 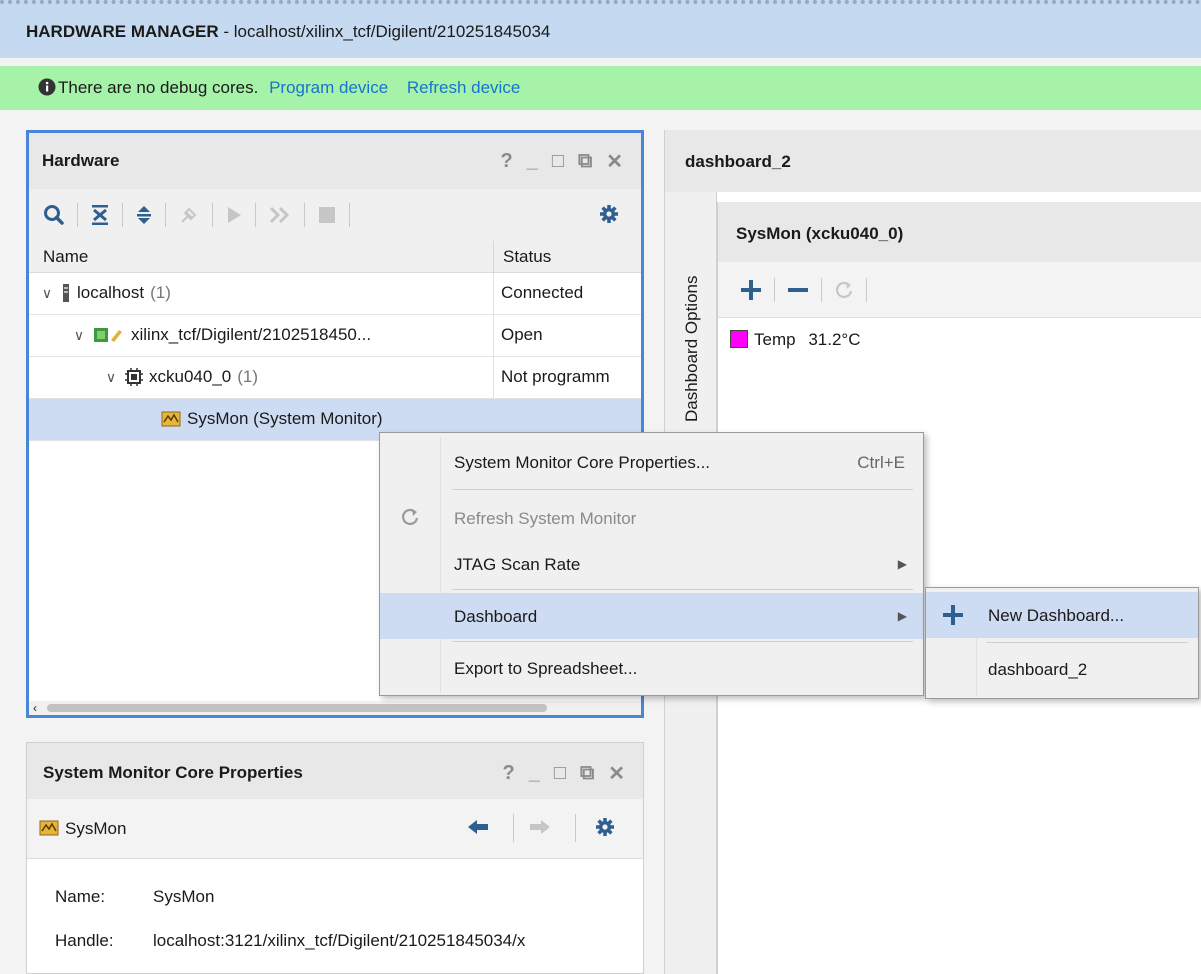 I want to click on search-icon, so click(x=54, y=215).